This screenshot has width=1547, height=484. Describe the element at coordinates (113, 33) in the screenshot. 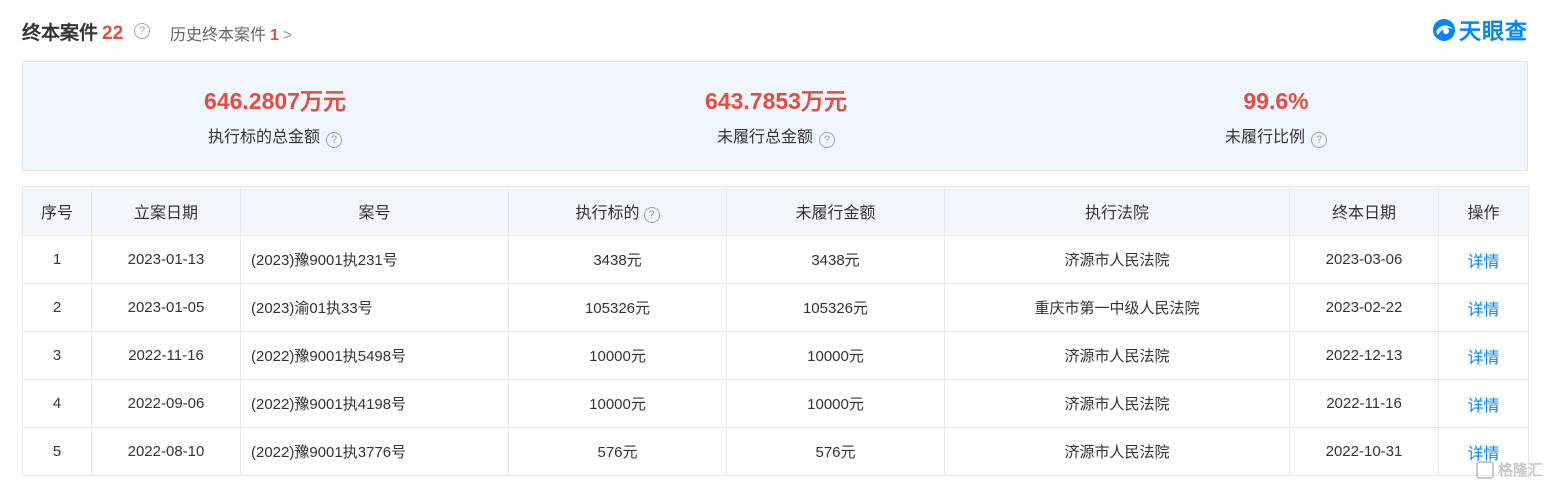

I see `case-count: 22` at that location.